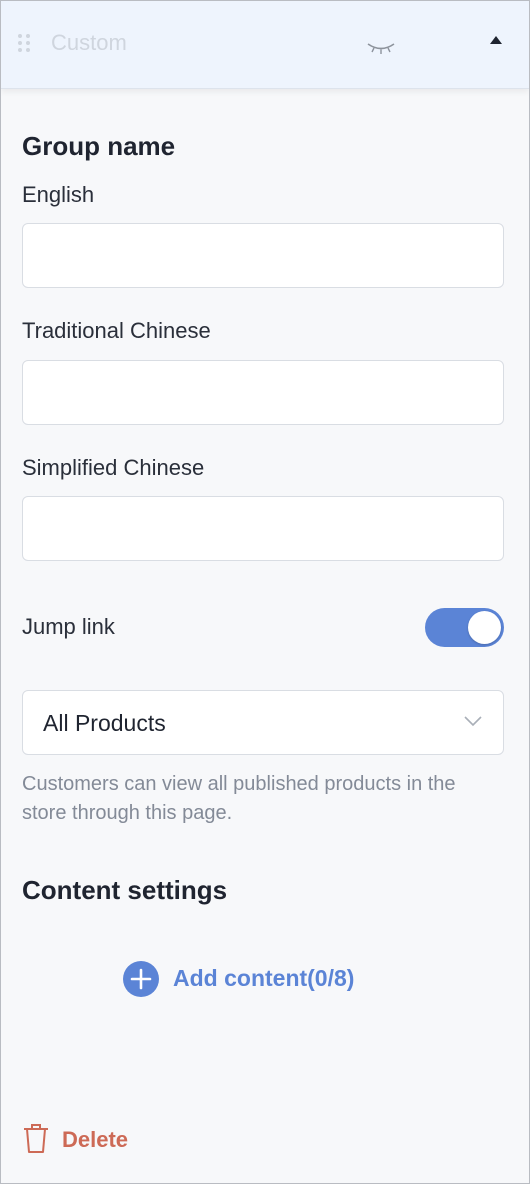 This screenshot has width=530, height=1184. Describe the element at coordinates (265, 45) in the screenshot. I see `panel-header: Custom` at that location.